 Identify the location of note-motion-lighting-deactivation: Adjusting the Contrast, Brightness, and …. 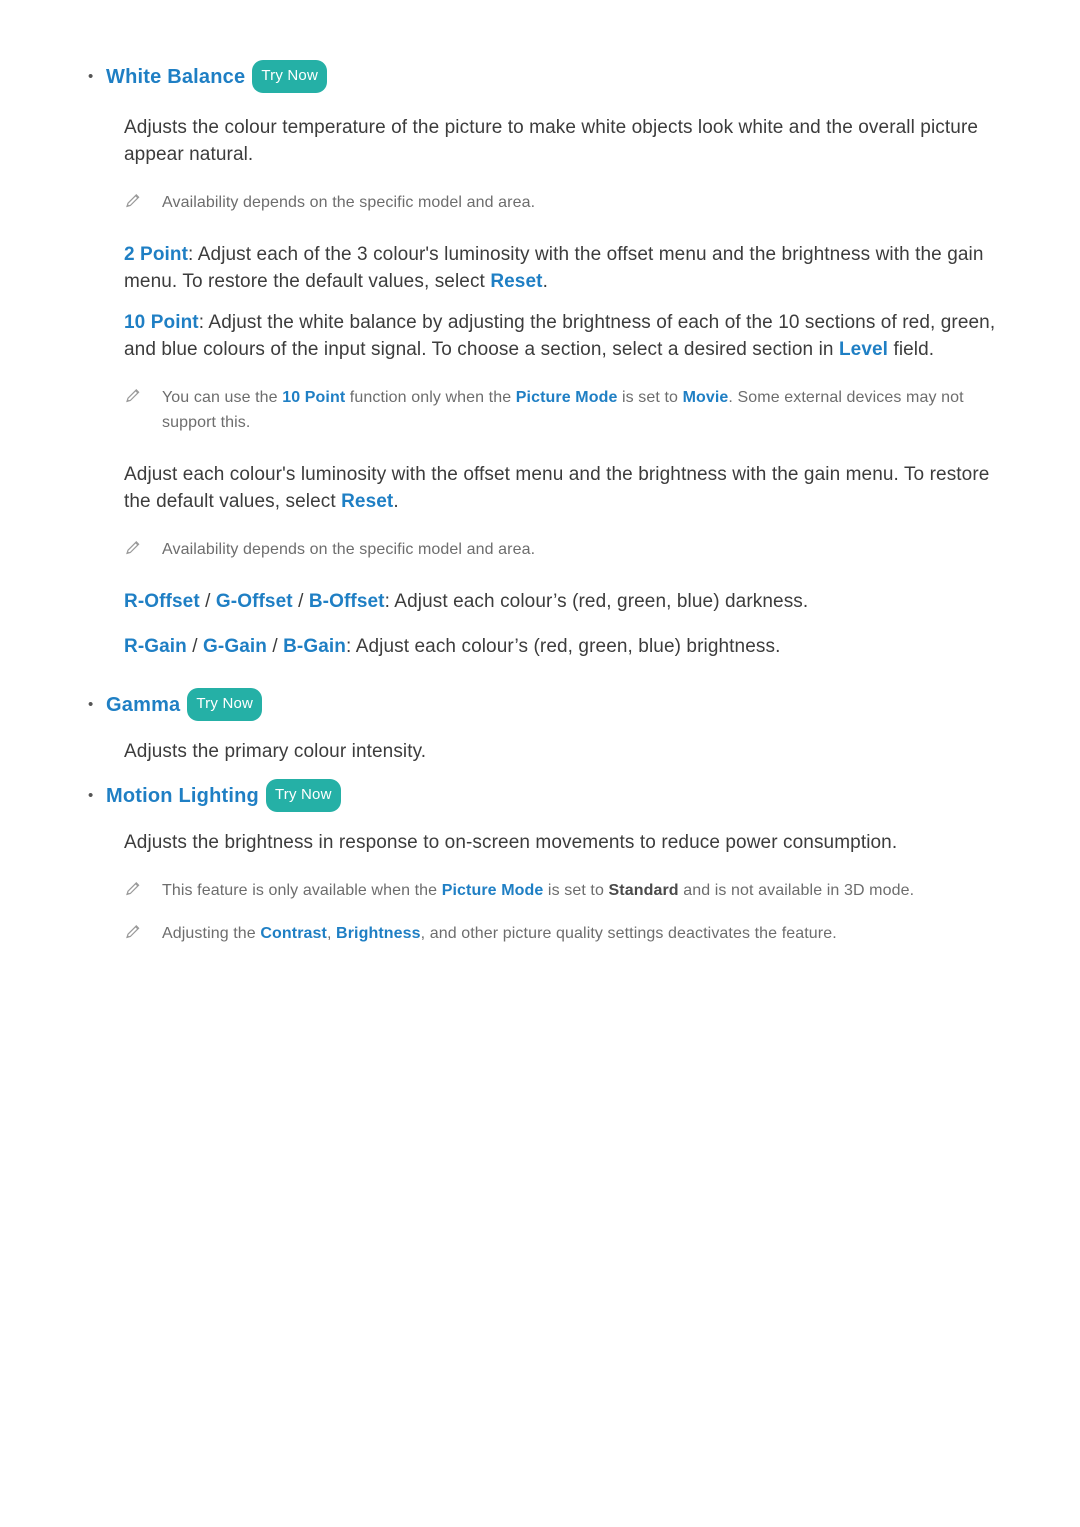
(563, 933).